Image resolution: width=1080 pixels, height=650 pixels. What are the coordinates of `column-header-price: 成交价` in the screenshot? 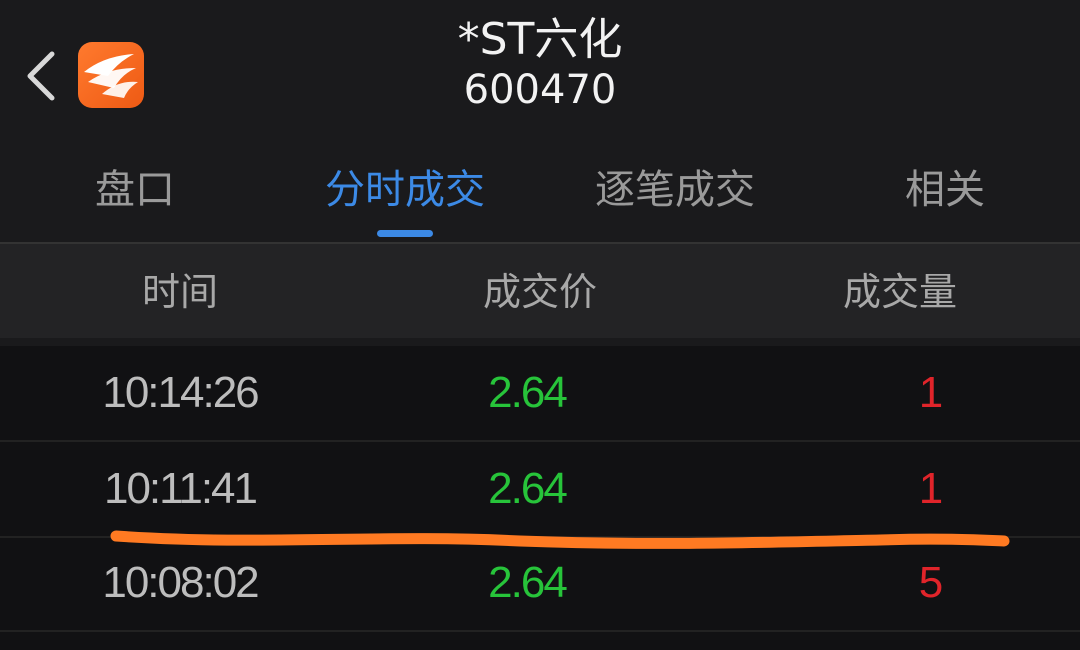 It's located at (539, 292).